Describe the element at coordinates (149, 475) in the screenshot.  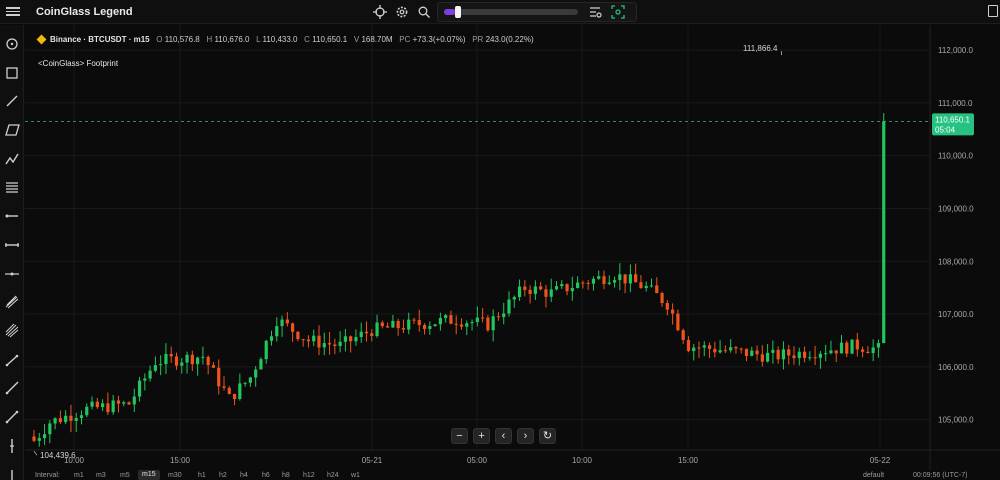
I see `interval-m15: m15` at that location.